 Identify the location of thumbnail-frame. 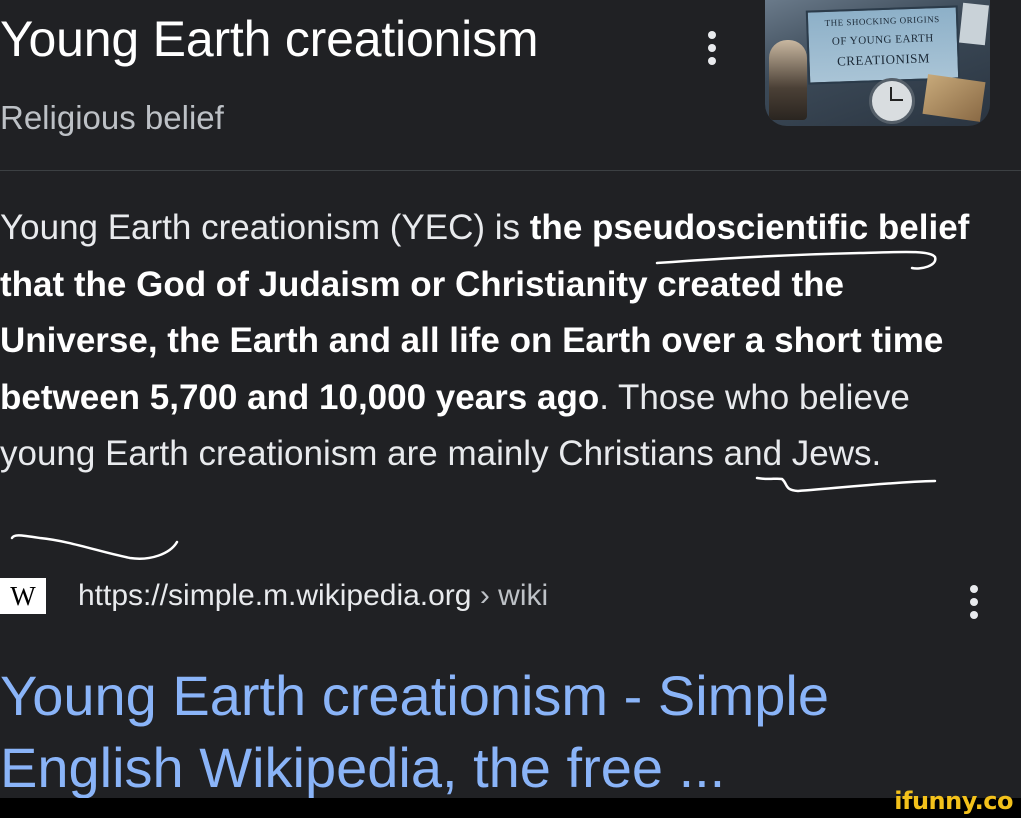
(954, 98).